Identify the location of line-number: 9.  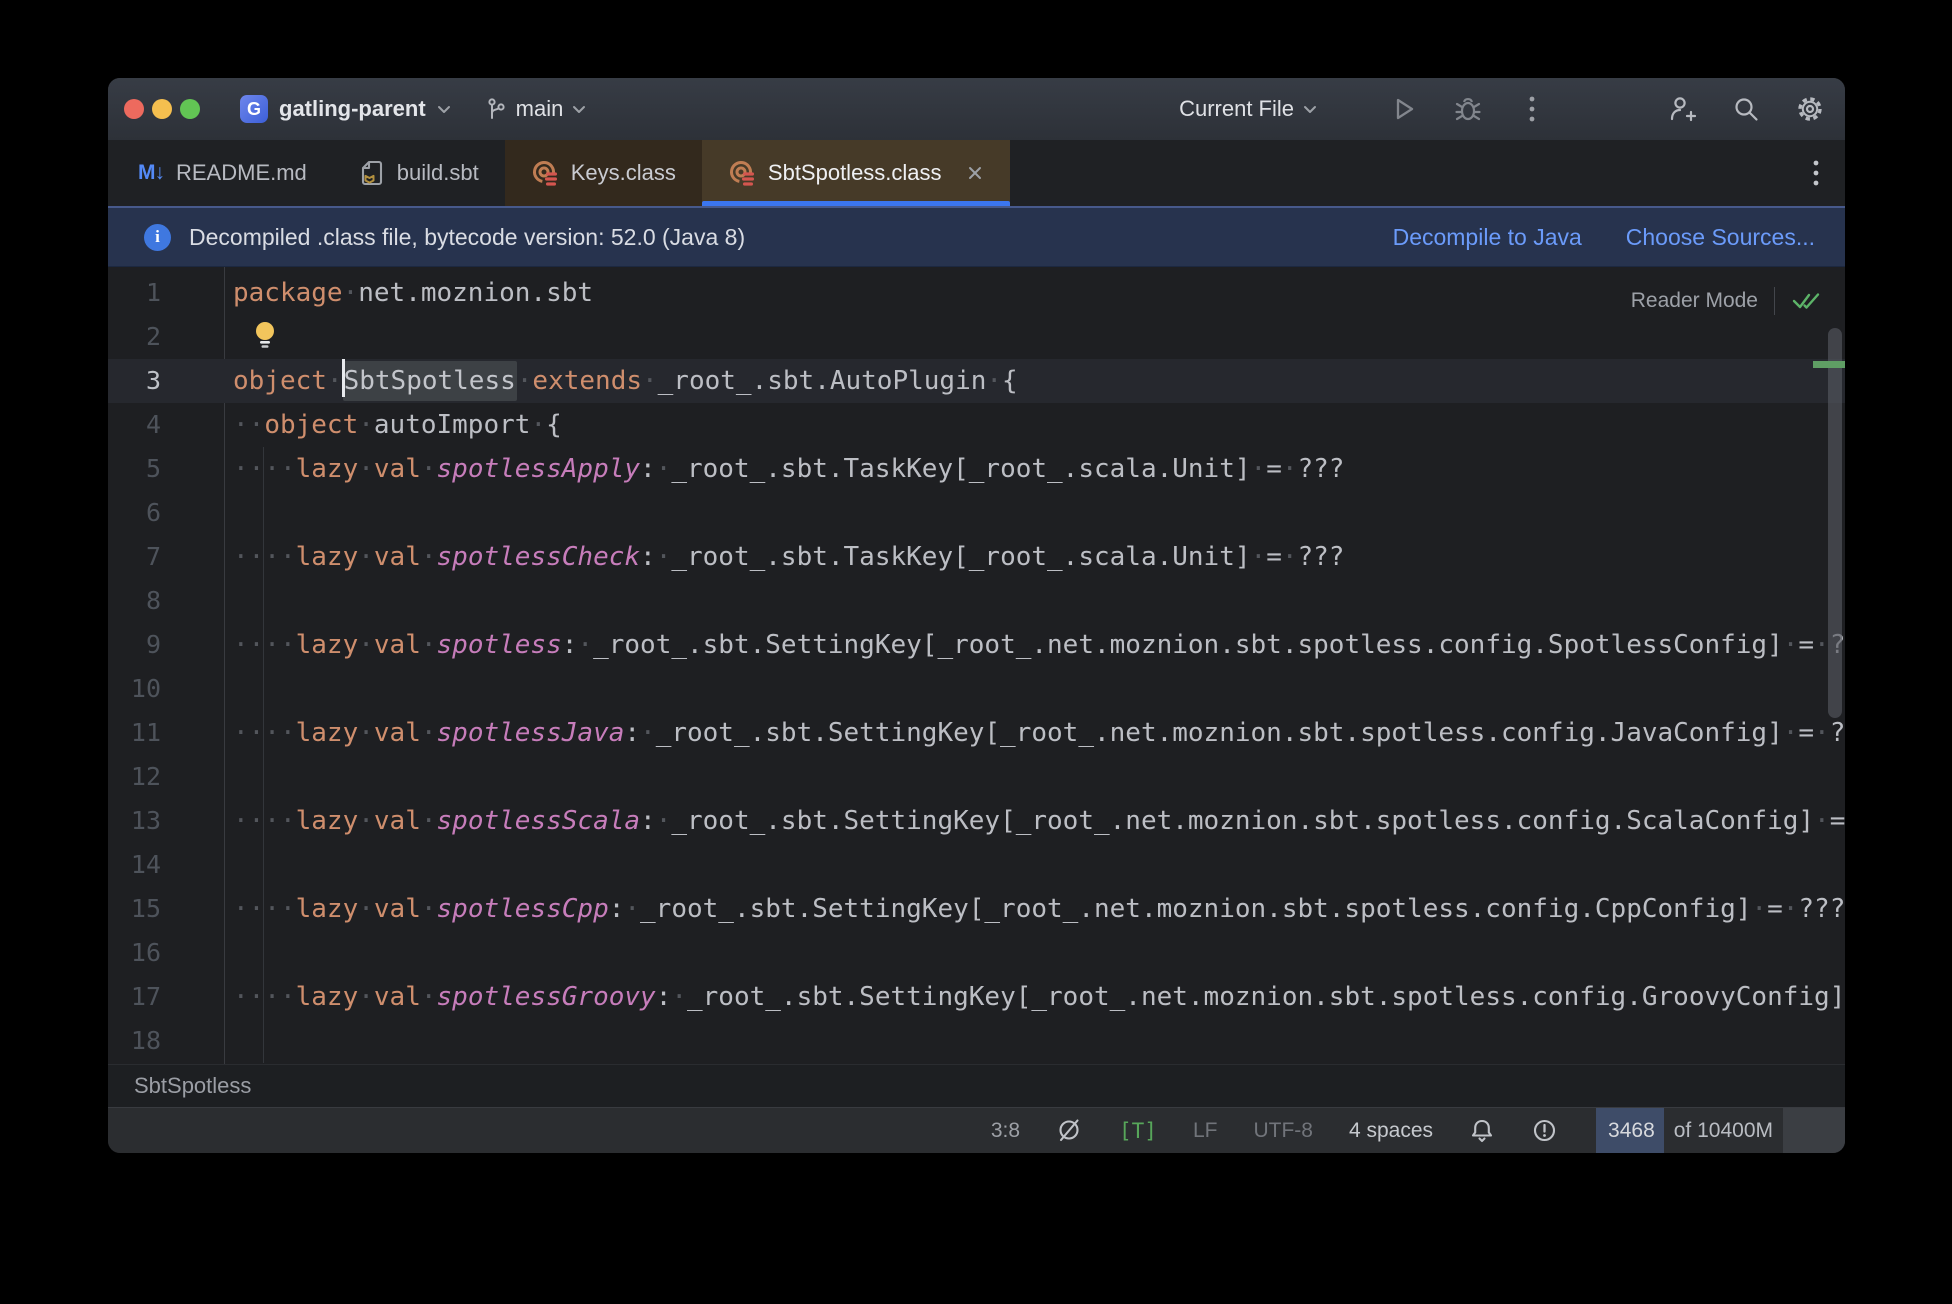
(166, 645).